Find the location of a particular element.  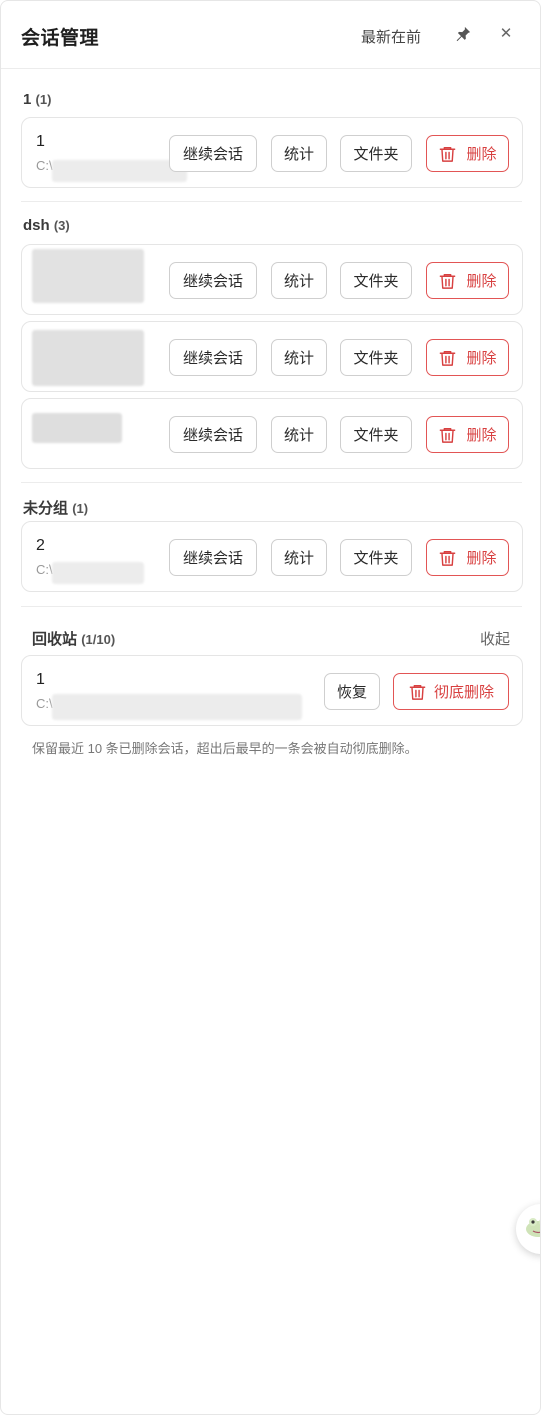

session-card: 1 C:\ 继续会话 统计 文件夹 删除 is located at coordinates (272, 152).